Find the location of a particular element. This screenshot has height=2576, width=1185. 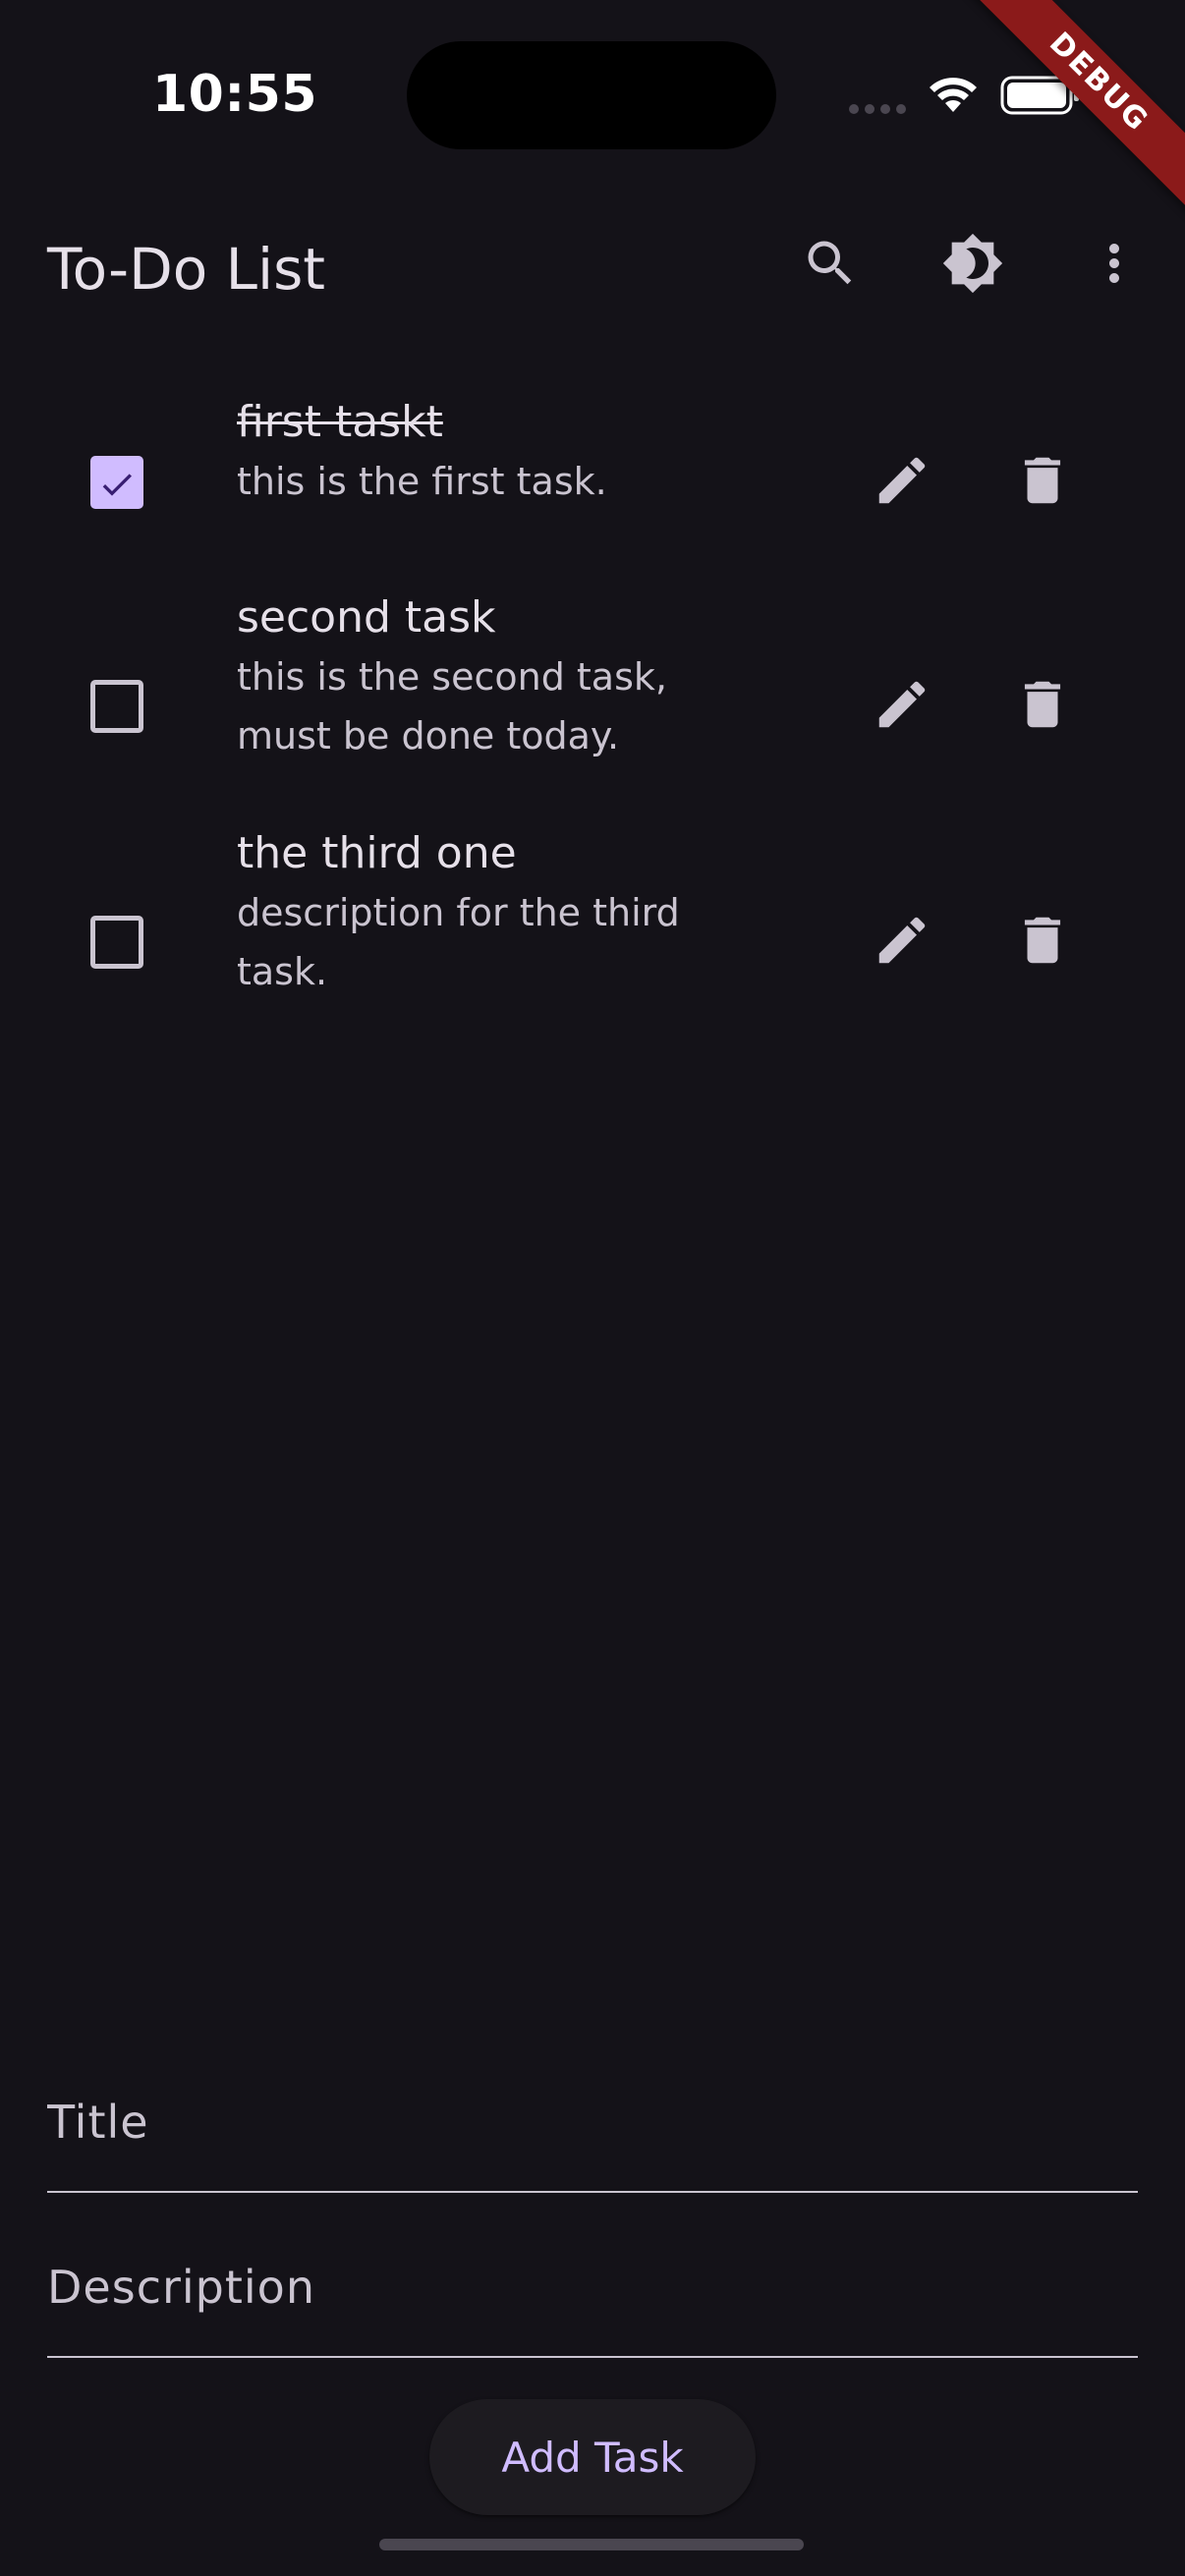

title-field is located at coordinates (592, 2136).